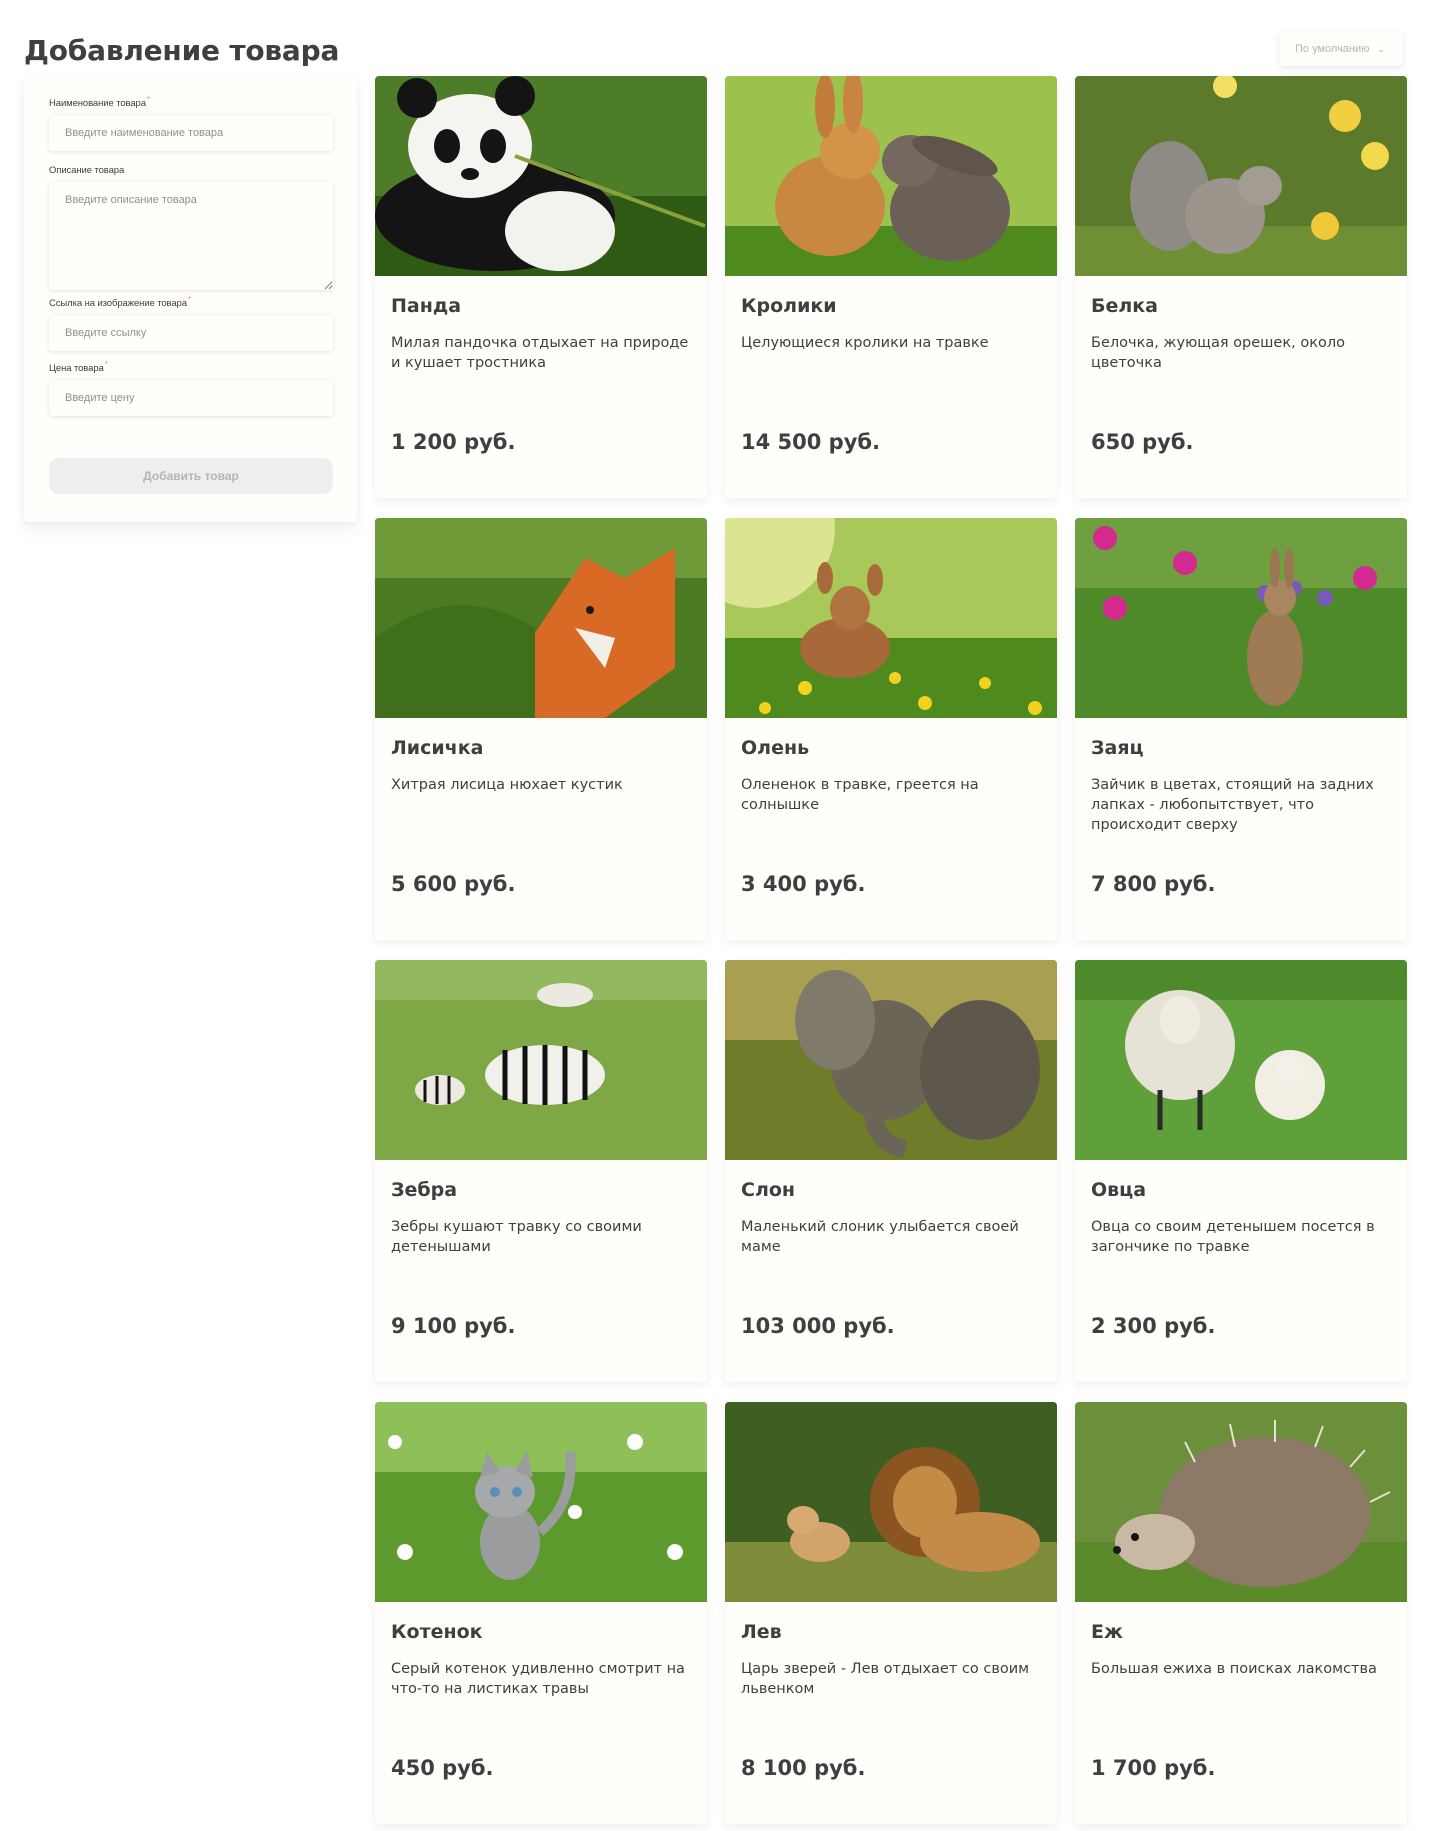  I want to click on product-description: Белочка, жующая орешек, около цветочка, so click(1218, 353).